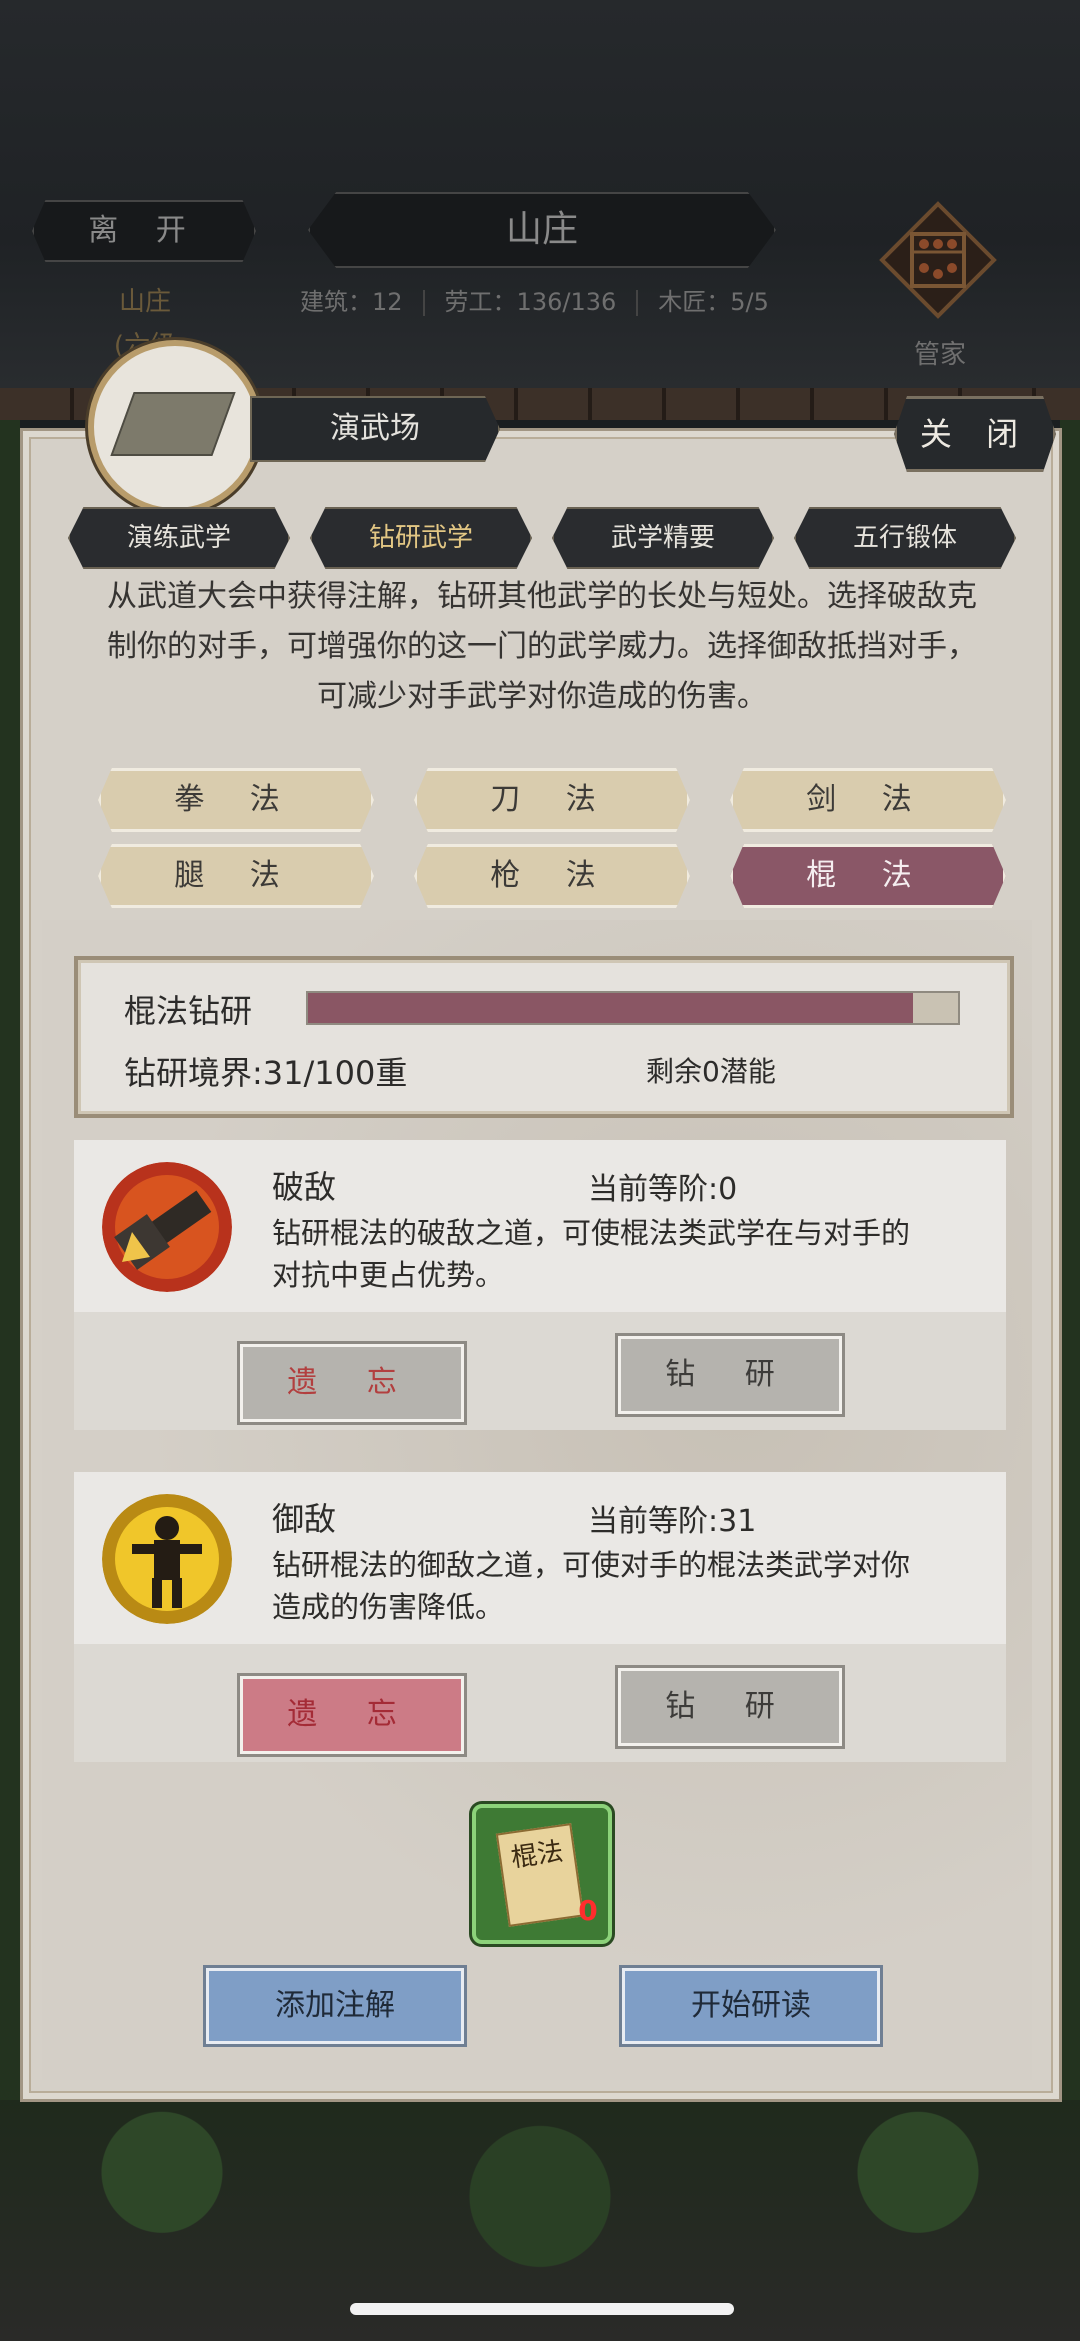 The width and height of the screenshot is (1080, 2341). What do you see at coordinates (588, 1910) in the screenshot?
I see `item-count: 0` at bounding box center [588, 1910].